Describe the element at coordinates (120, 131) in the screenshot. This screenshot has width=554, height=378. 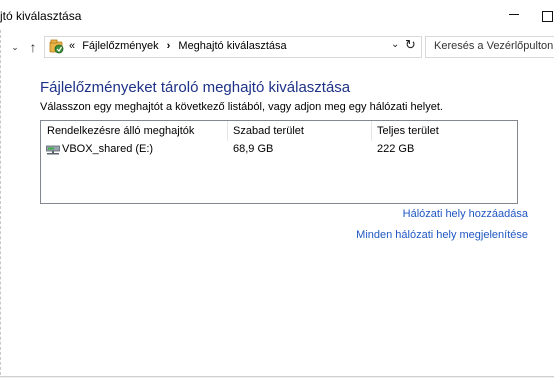
I see `column-header-drives: Rendelkezésre álló meghajtók` at that location.